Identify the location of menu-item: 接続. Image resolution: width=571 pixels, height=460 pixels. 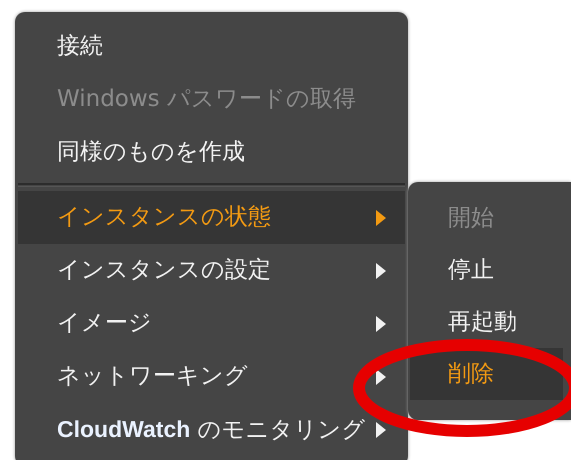
(211, 46).